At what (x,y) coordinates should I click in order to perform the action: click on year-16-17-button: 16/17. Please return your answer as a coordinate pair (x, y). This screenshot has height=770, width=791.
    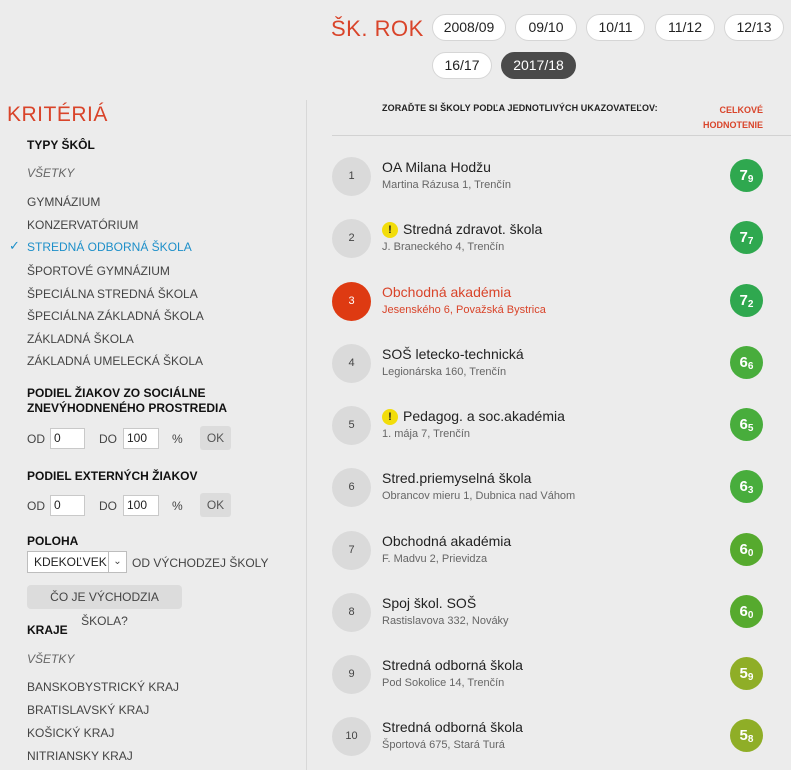
    Looking at the image, I should click on (462, 65).